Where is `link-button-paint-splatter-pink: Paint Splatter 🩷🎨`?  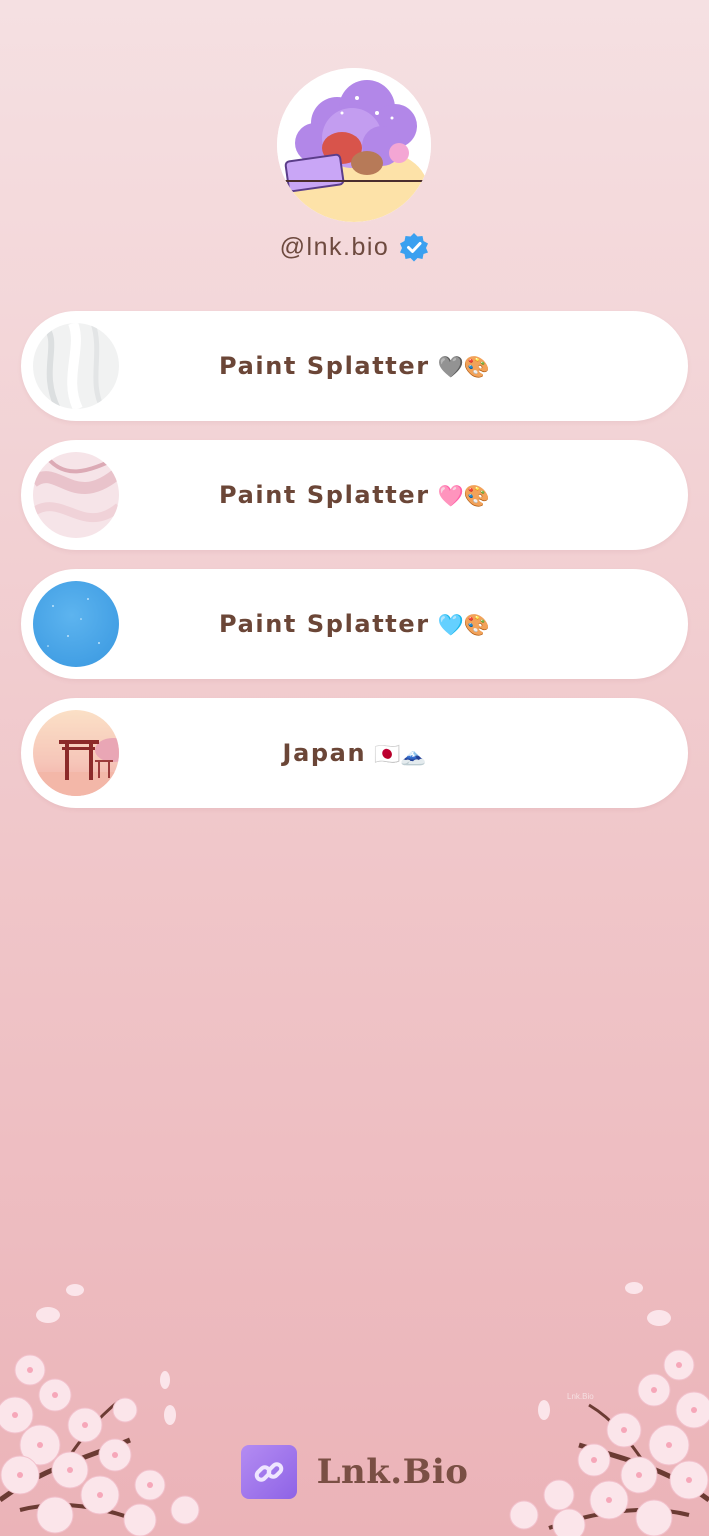
link-button-paint-splatter-pink: Paint Splatter 🩷🎨 is located at coordinates (354, 495).